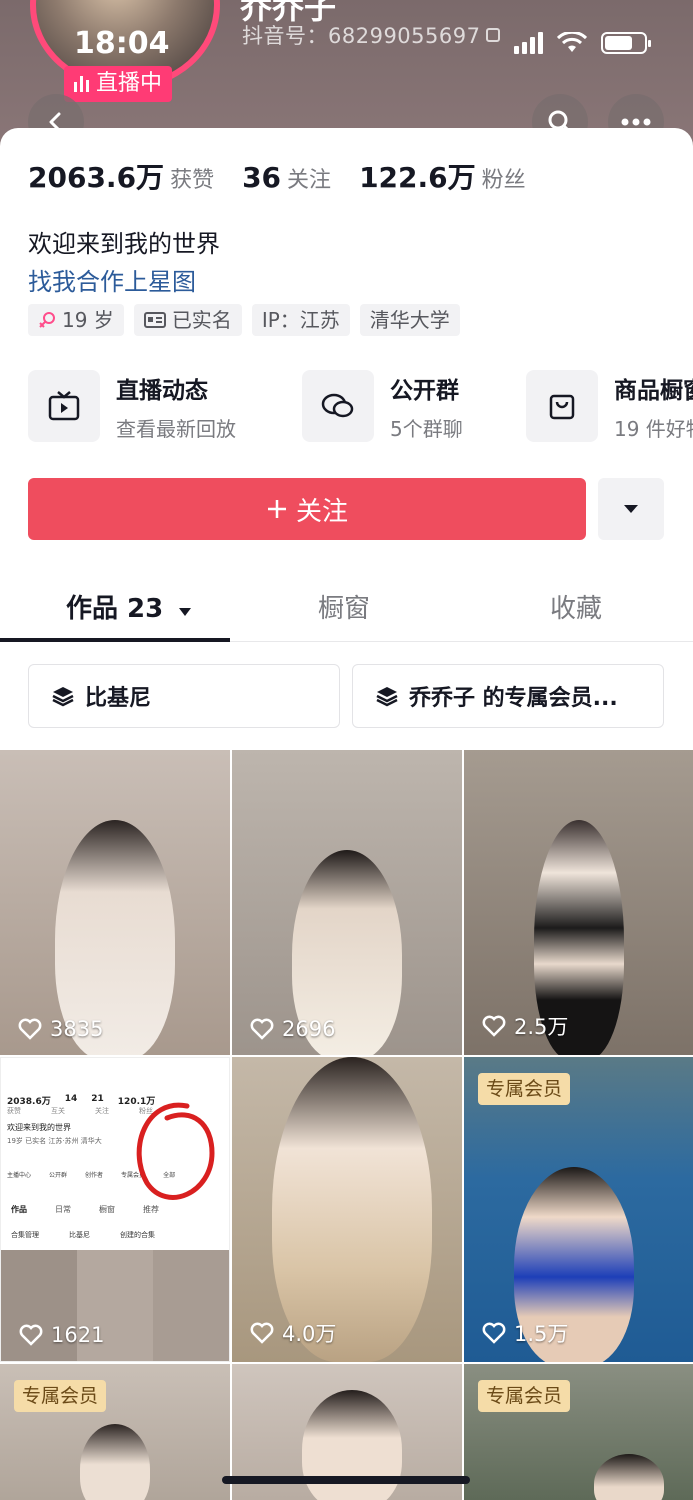 This screenshot has width=693, height=1500. What do you see at coordinates (64, 406) in the screenshot?
I see `tv-icon` at bounding box center [64, 406].